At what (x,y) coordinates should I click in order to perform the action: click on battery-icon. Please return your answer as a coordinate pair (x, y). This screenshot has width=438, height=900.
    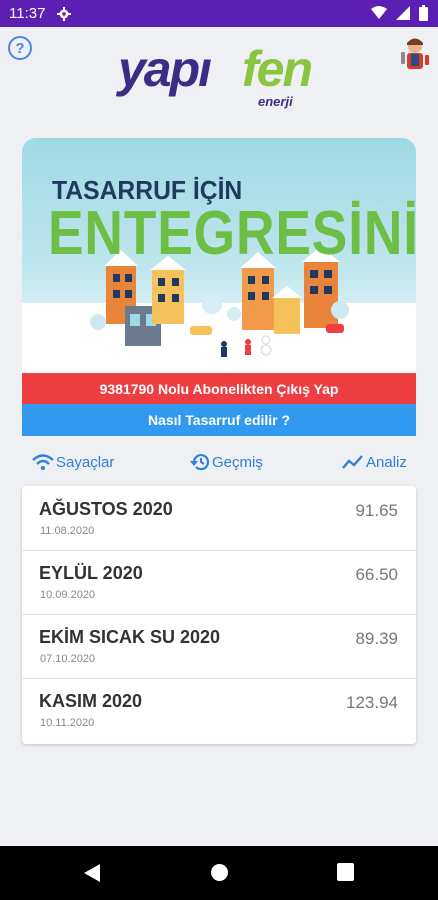
    Looking at the image, I should click on (423, 13).